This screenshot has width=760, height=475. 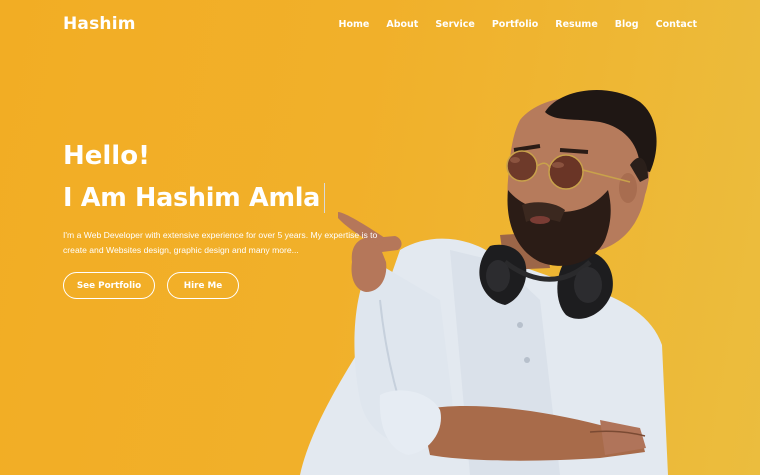 I want to click on hero-greeting: Hello!, so click(x=106, y=156).